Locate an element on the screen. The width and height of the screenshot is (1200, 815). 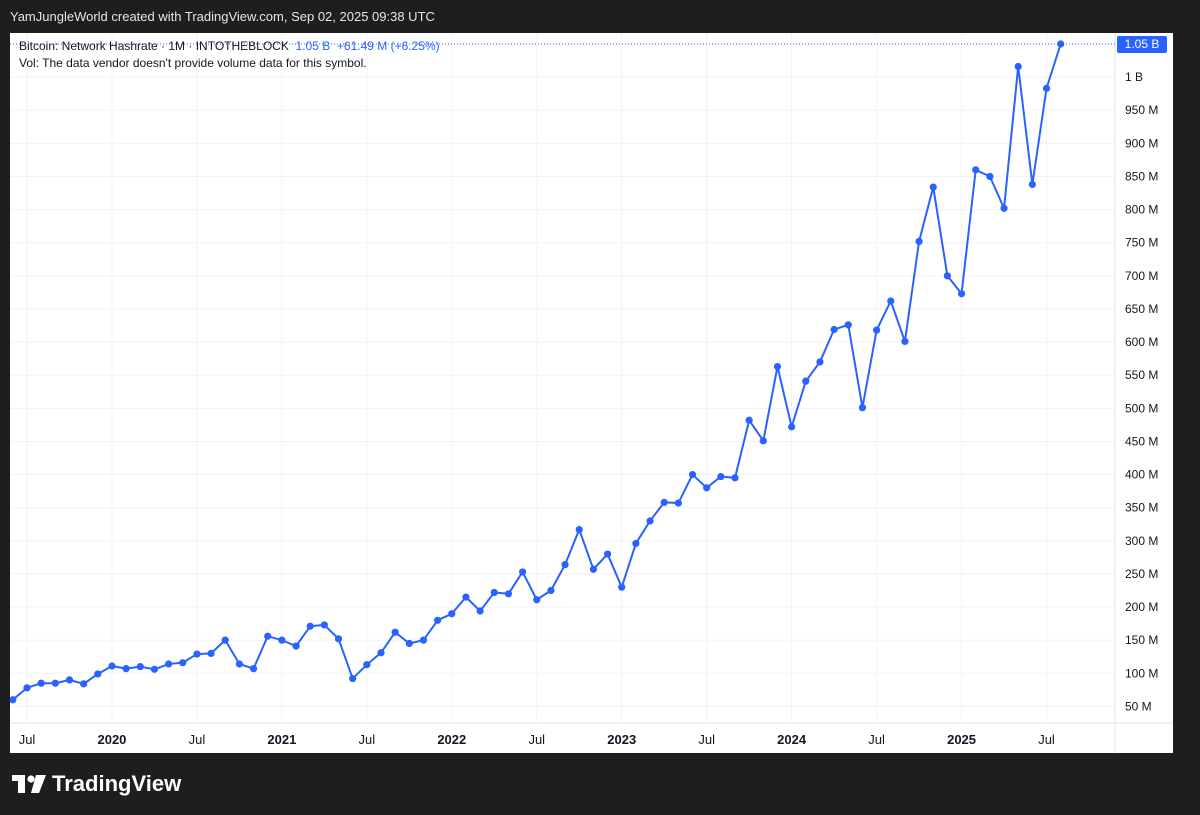
y-tick-label: 700 M is located at coordinates (1141, 276).